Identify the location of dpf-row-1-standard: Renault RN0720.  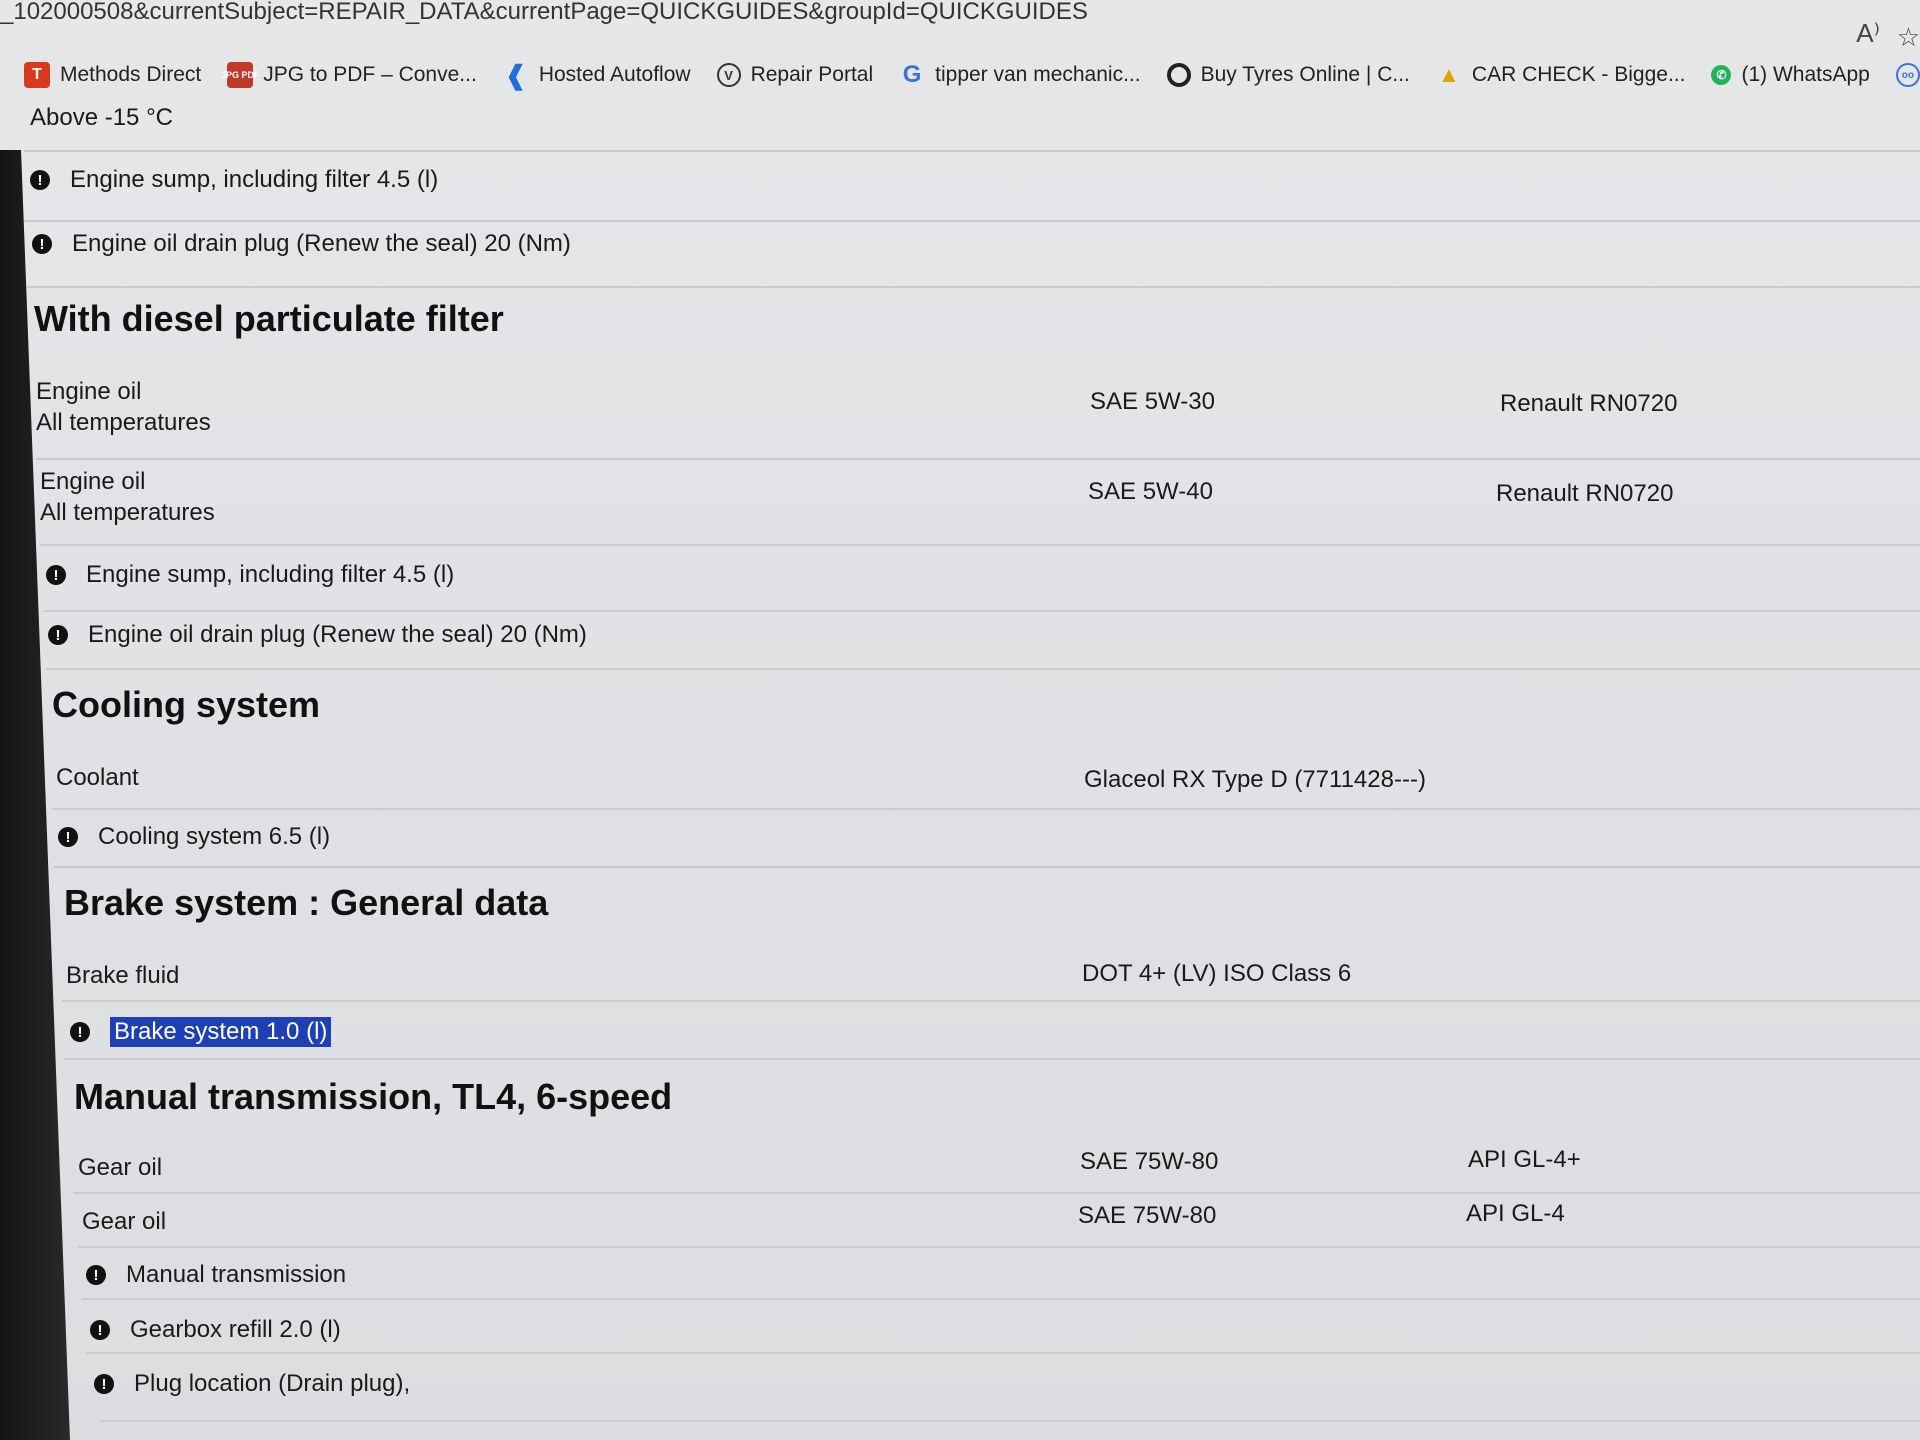
(1589, 403).